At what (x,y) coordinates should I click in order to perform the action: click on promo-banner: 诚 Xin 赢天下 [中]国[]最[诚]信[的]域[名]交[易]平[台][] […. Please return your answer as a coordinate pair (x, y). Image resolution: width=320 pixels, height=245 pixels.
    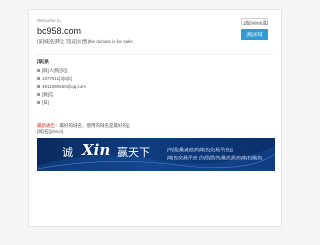
    Looking at the image, I should click on (156, 154).